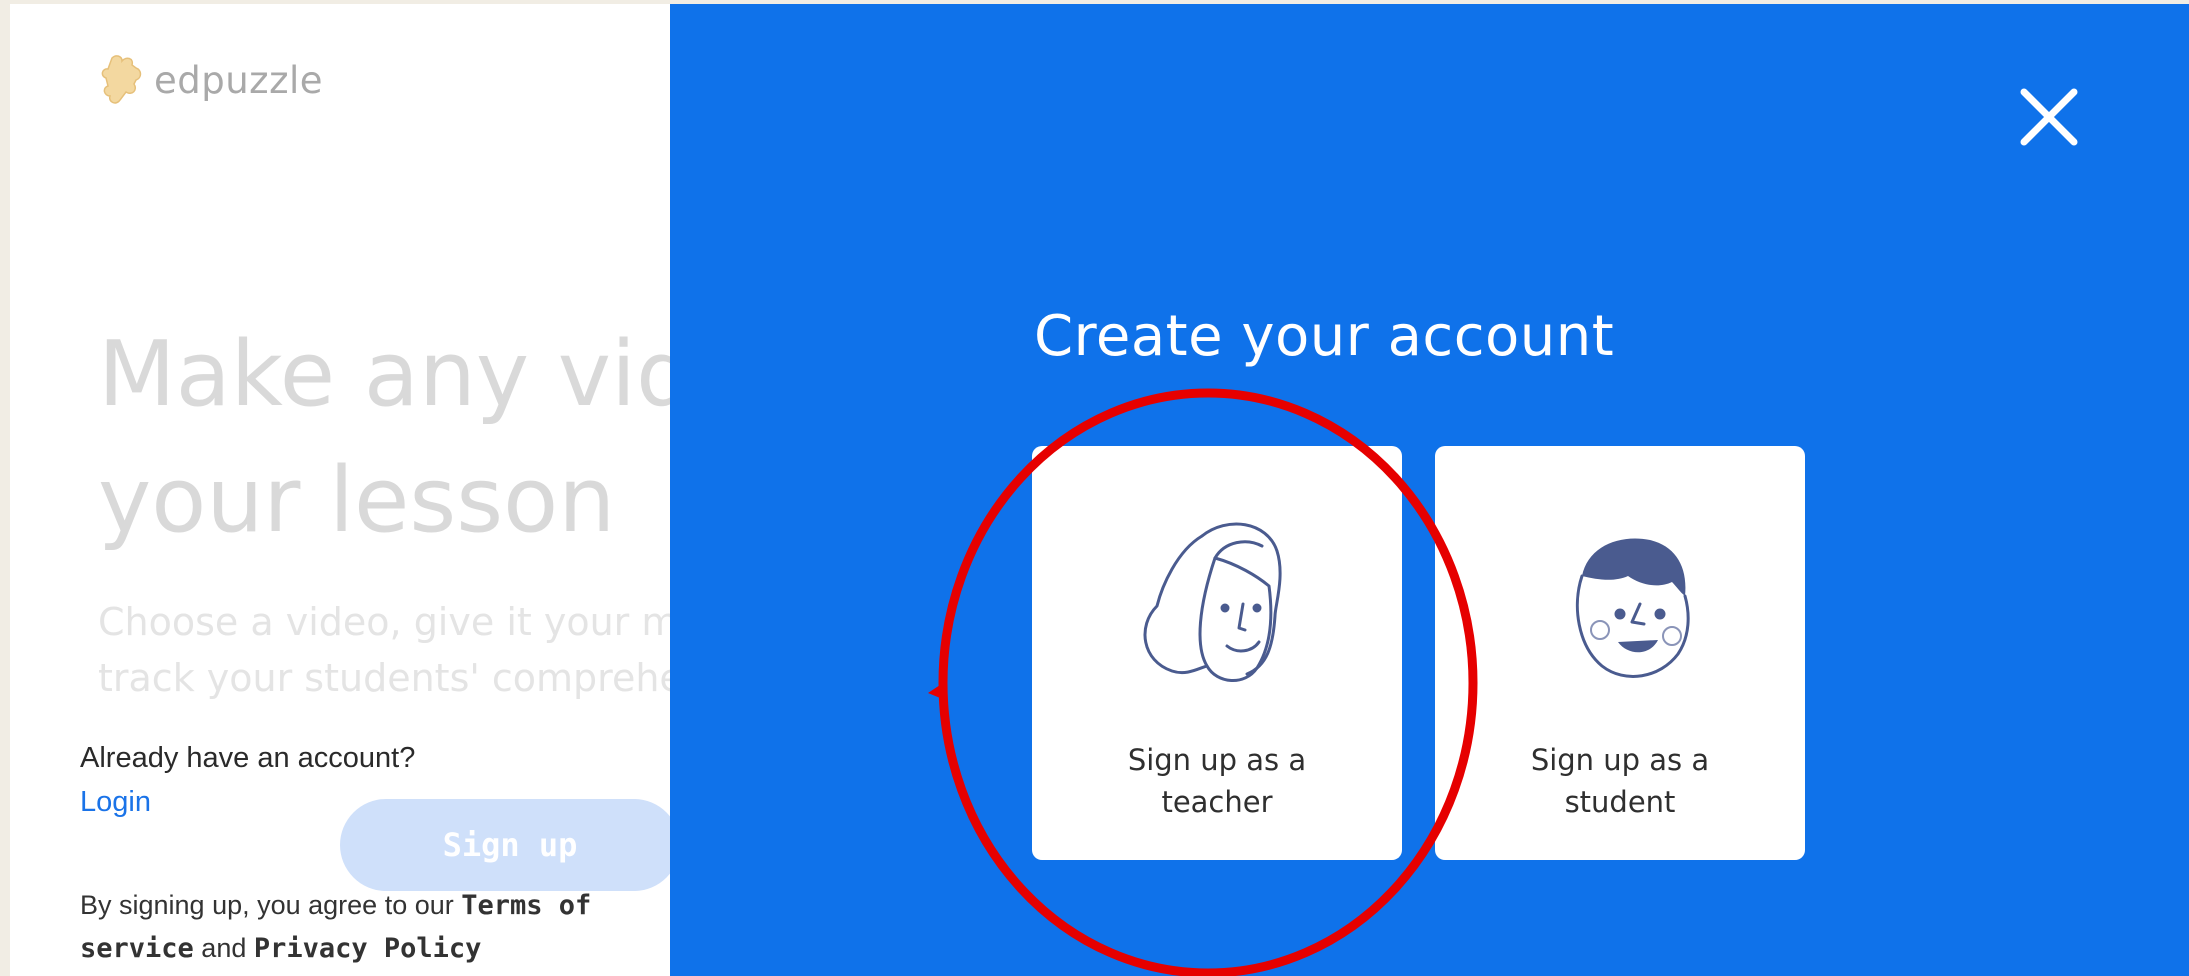 The image size is (2189, 976). Describe the element at coordinates (1632, 608) in the screenshot. I see `student-face-icon` at that location.